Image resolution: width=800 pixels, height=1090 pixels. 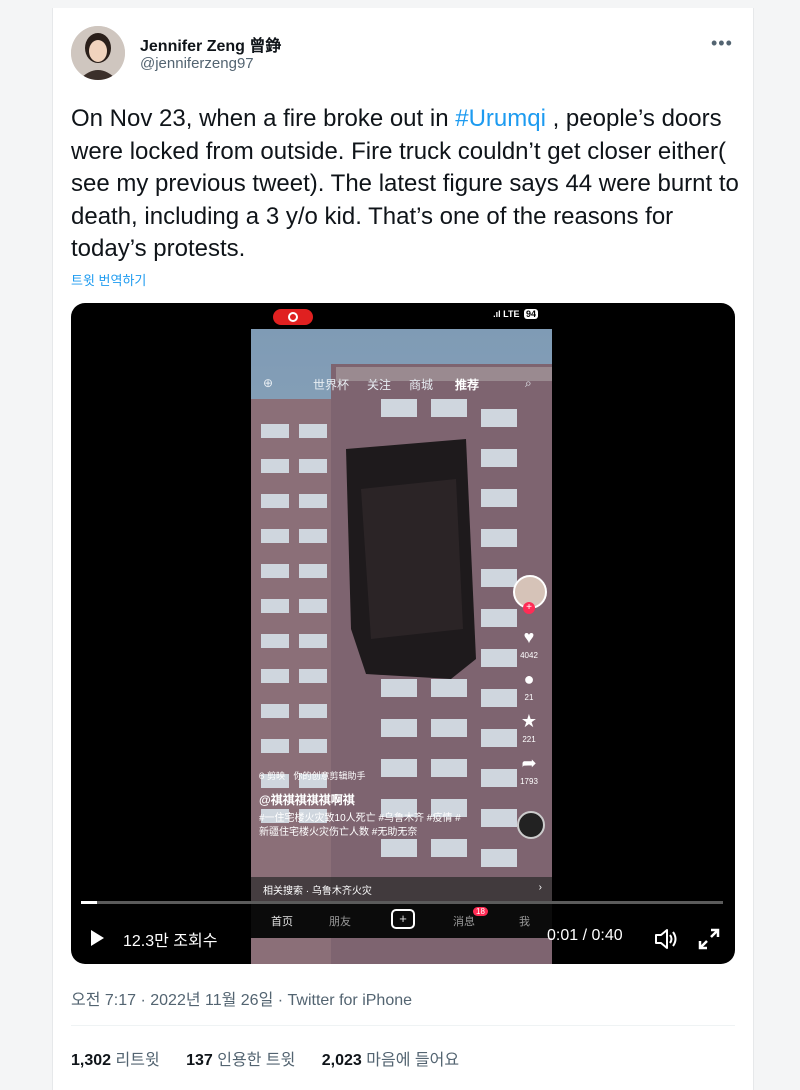 I want to click on tab-world-cup: 世界杯, so click(x=331, y=385).